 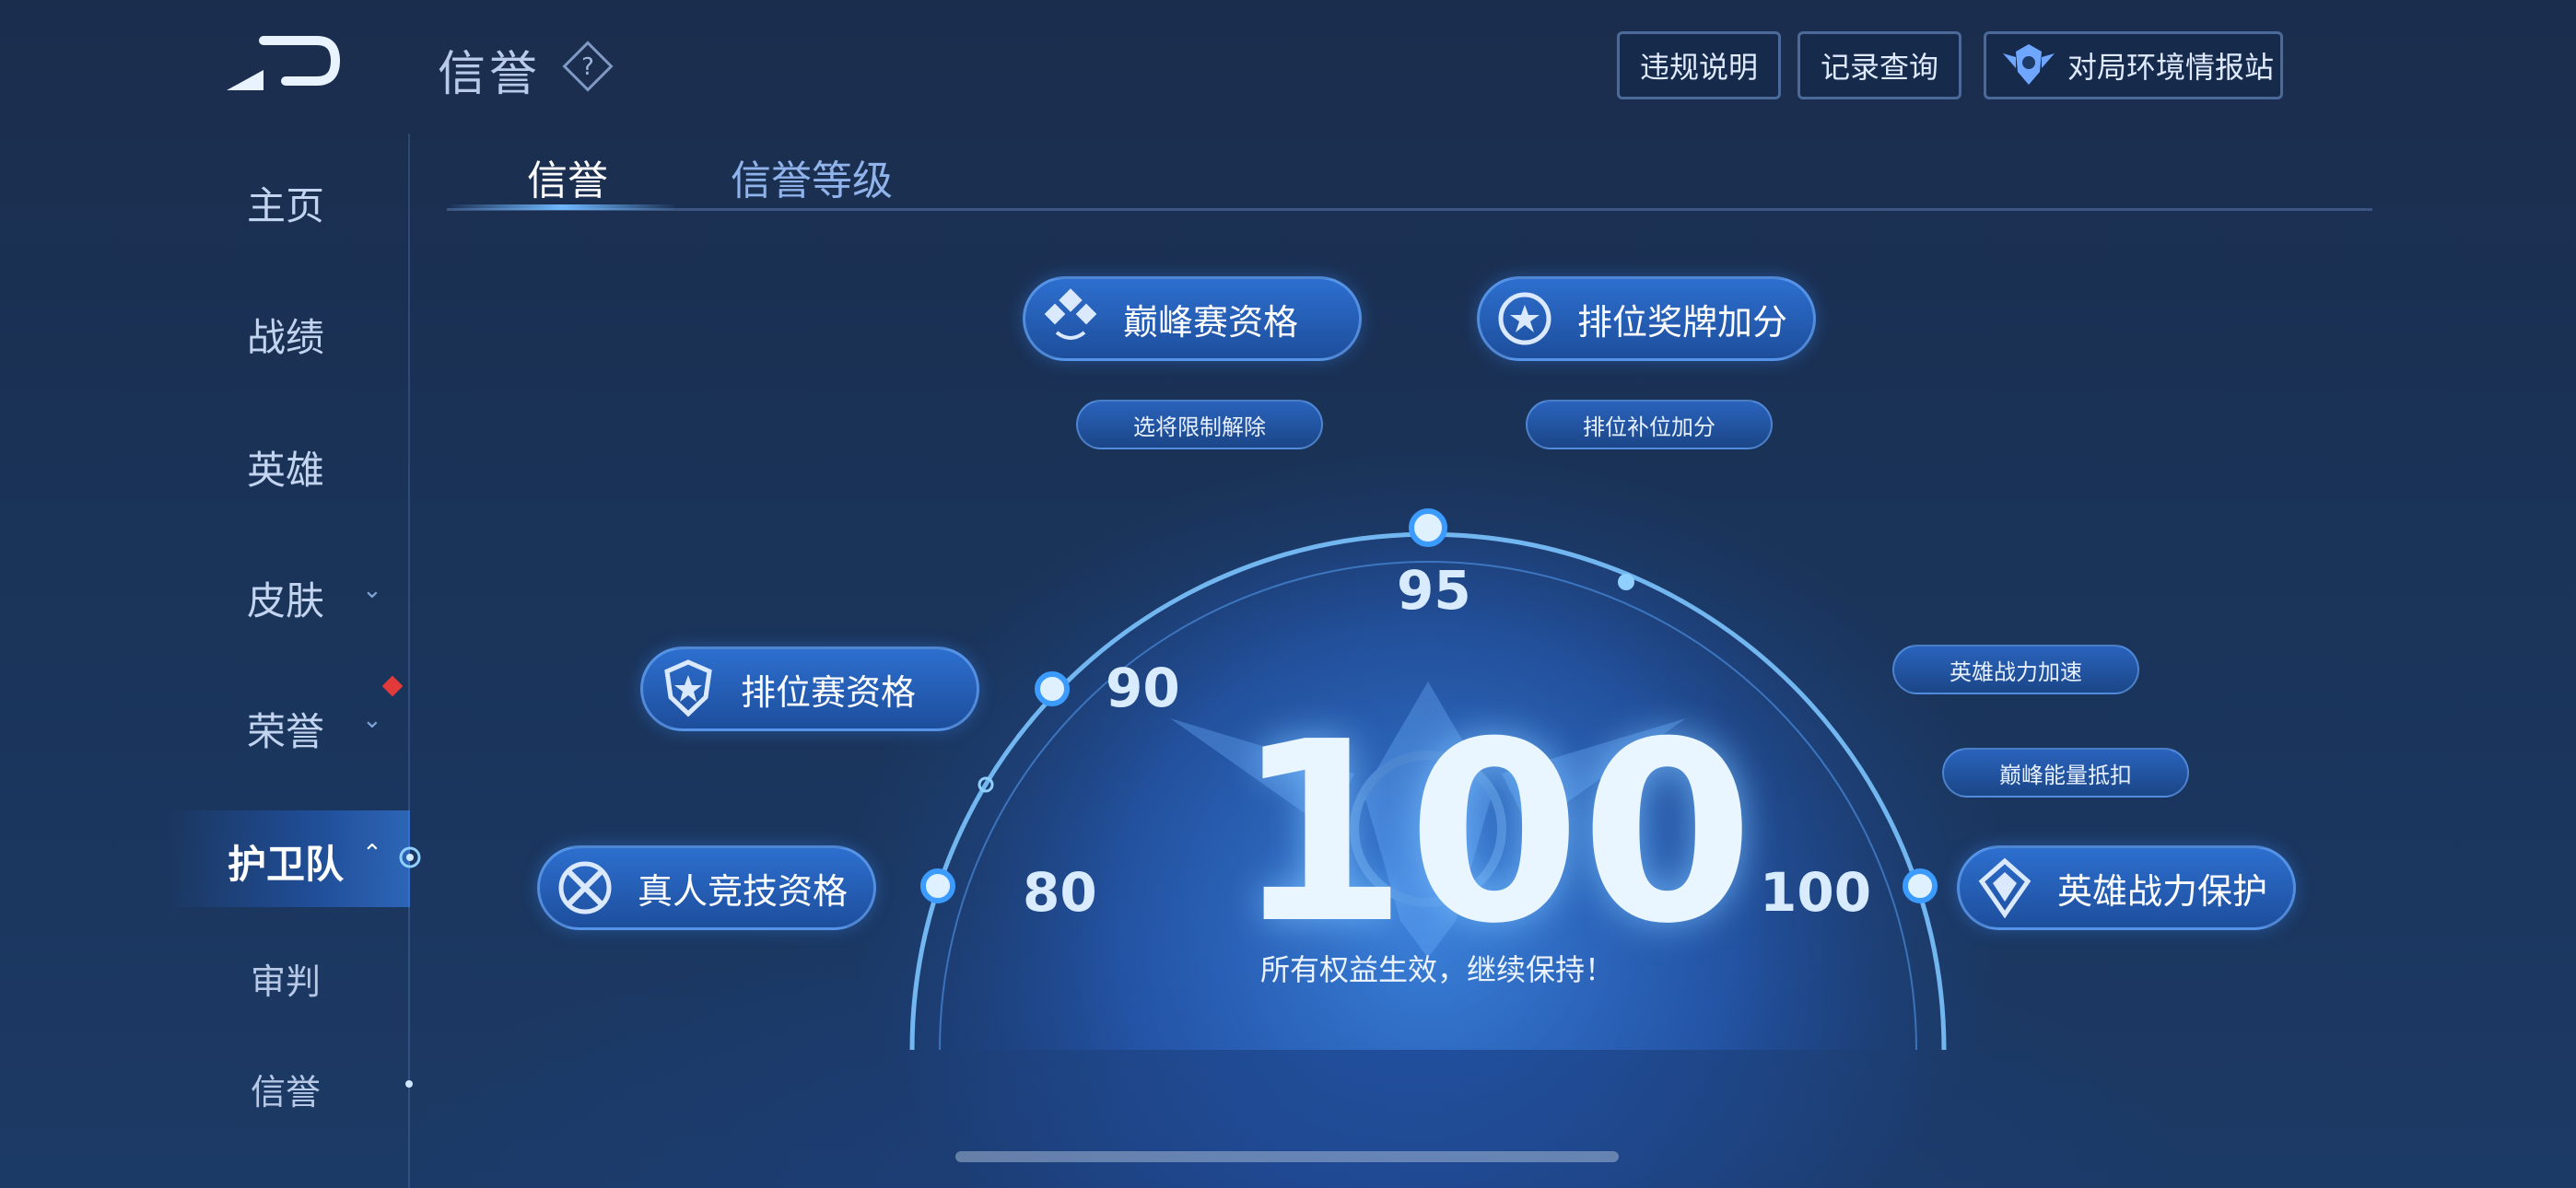 I want to click on diamond-shield-icon, so click(x=2005, y=888).